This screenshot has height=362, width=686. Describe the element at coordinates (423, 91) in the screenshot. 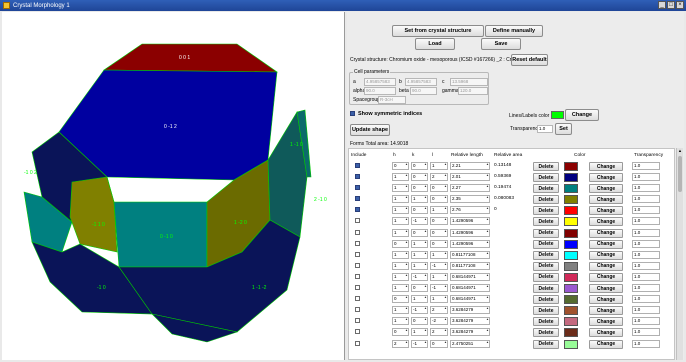

I see `beta-field: 90.0` at that location.